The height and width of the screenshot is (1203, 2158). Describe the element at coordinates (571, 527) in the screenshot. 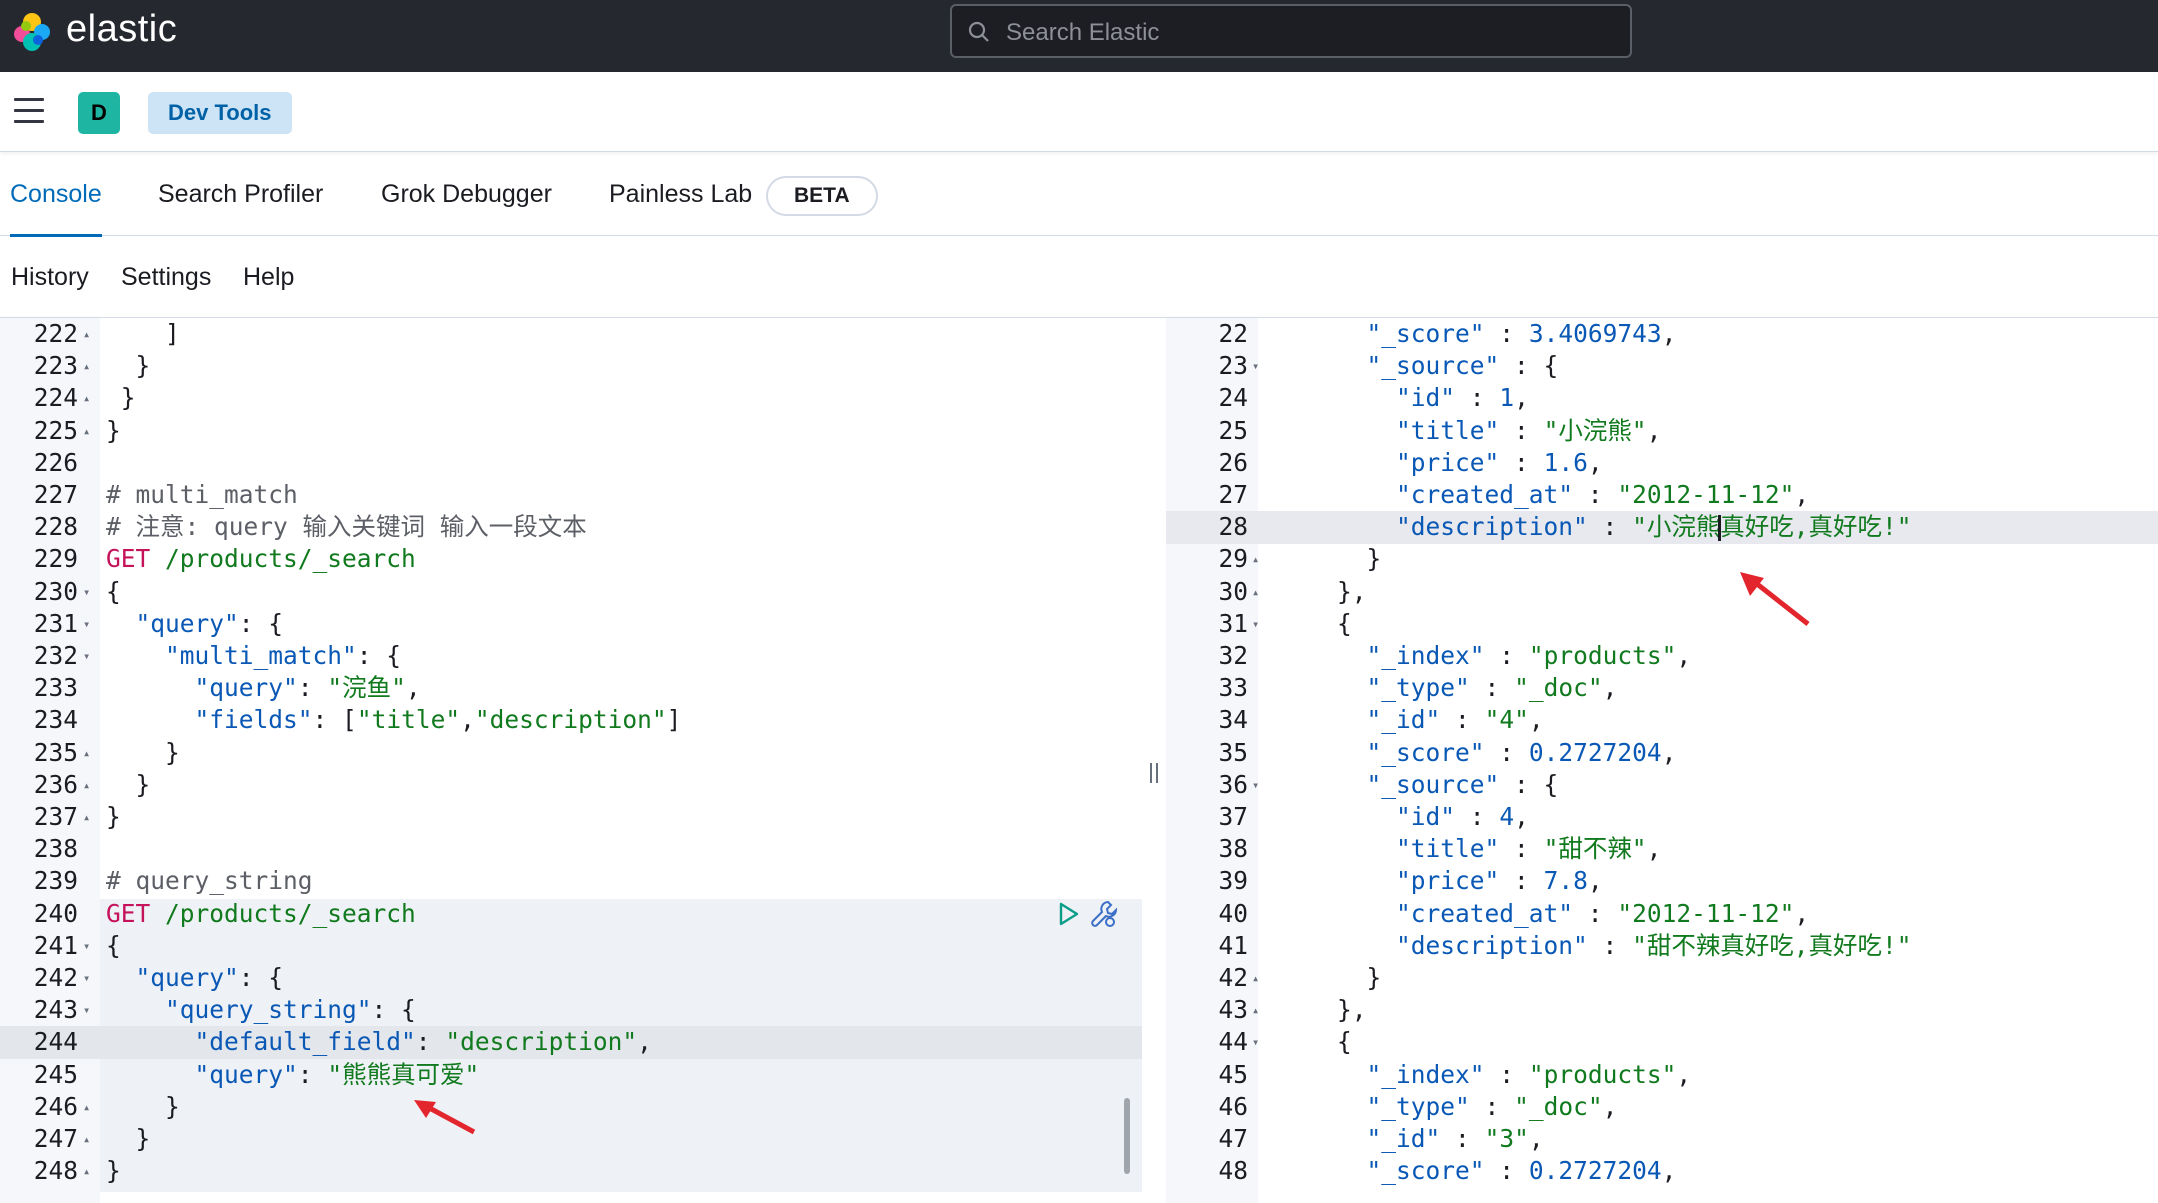

I see `code-line: 228 # 注意: query 输入关键词 输入一段文本` at that location.